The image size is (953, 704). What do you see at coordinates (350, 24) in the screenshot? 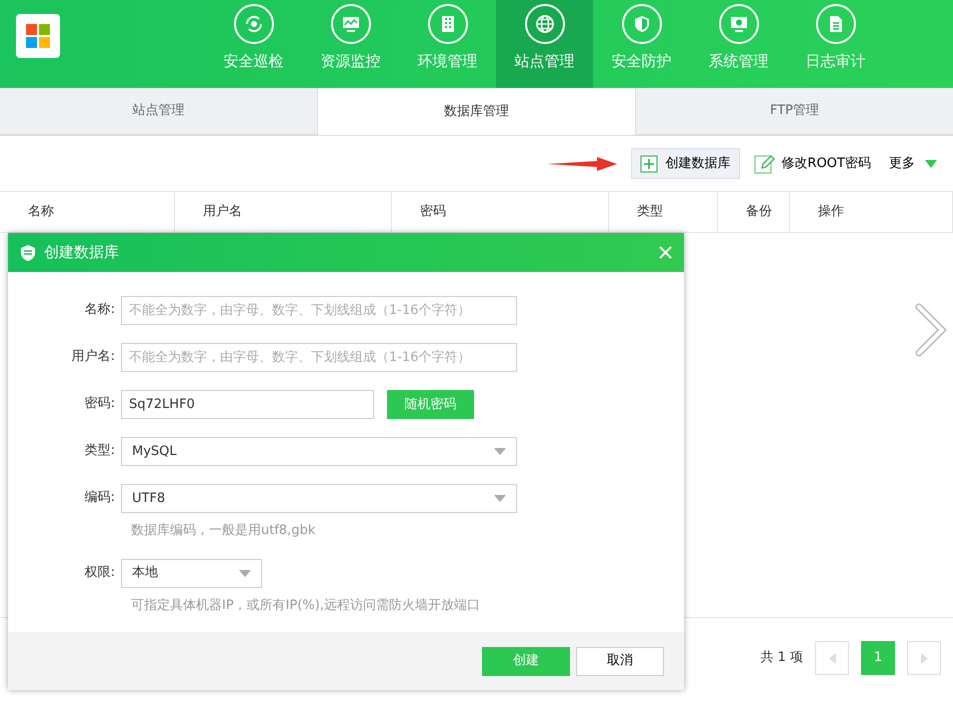
I see `monitor-chart-icon` at bounding box center [350, 24].